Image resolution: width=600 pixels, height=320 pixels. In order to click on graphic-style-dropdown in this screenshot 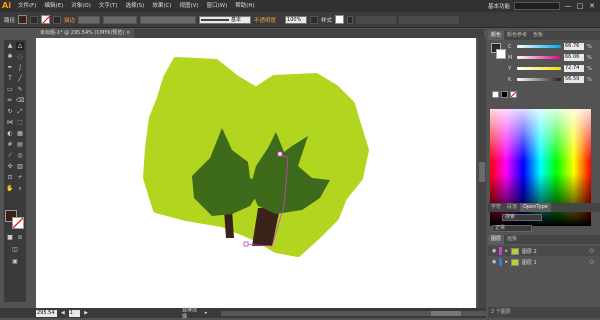, I will do `click(350, 19)`.